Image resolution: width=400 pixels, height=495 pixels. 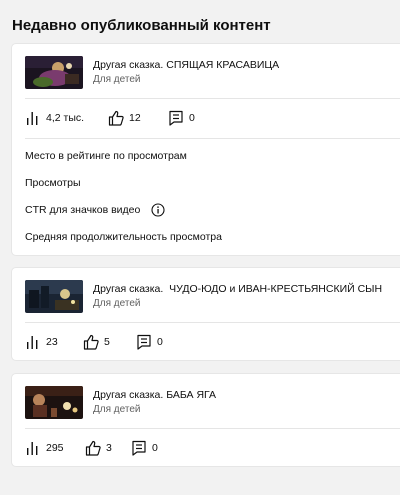 I want to click on metric-avg-view-duration: Средняя продолжительность просмотра, so click(x=123, y=237).